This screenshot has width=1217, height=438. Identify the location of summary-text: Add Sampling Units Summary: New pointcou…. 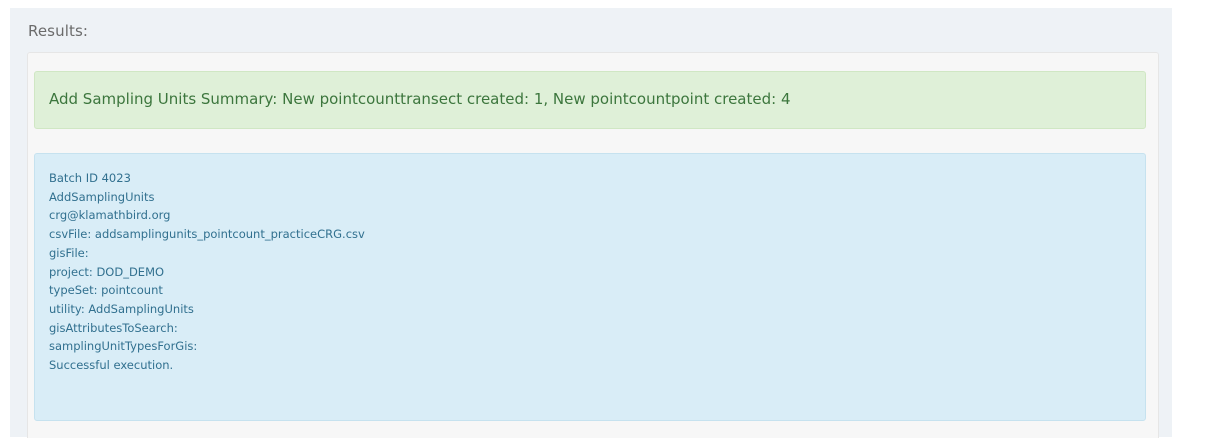
(420, 99).